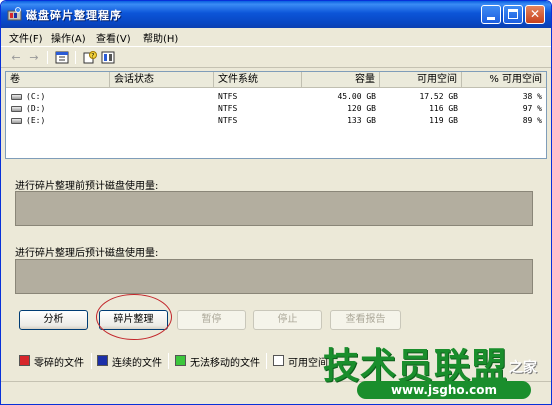 The image size is (552, 405). What do you see at coordinates (87, 186) in the screenshot?
I see `before-usage-label: 进行碎片整理前预计磁盘使用量:` at bounding box center [87, 186].